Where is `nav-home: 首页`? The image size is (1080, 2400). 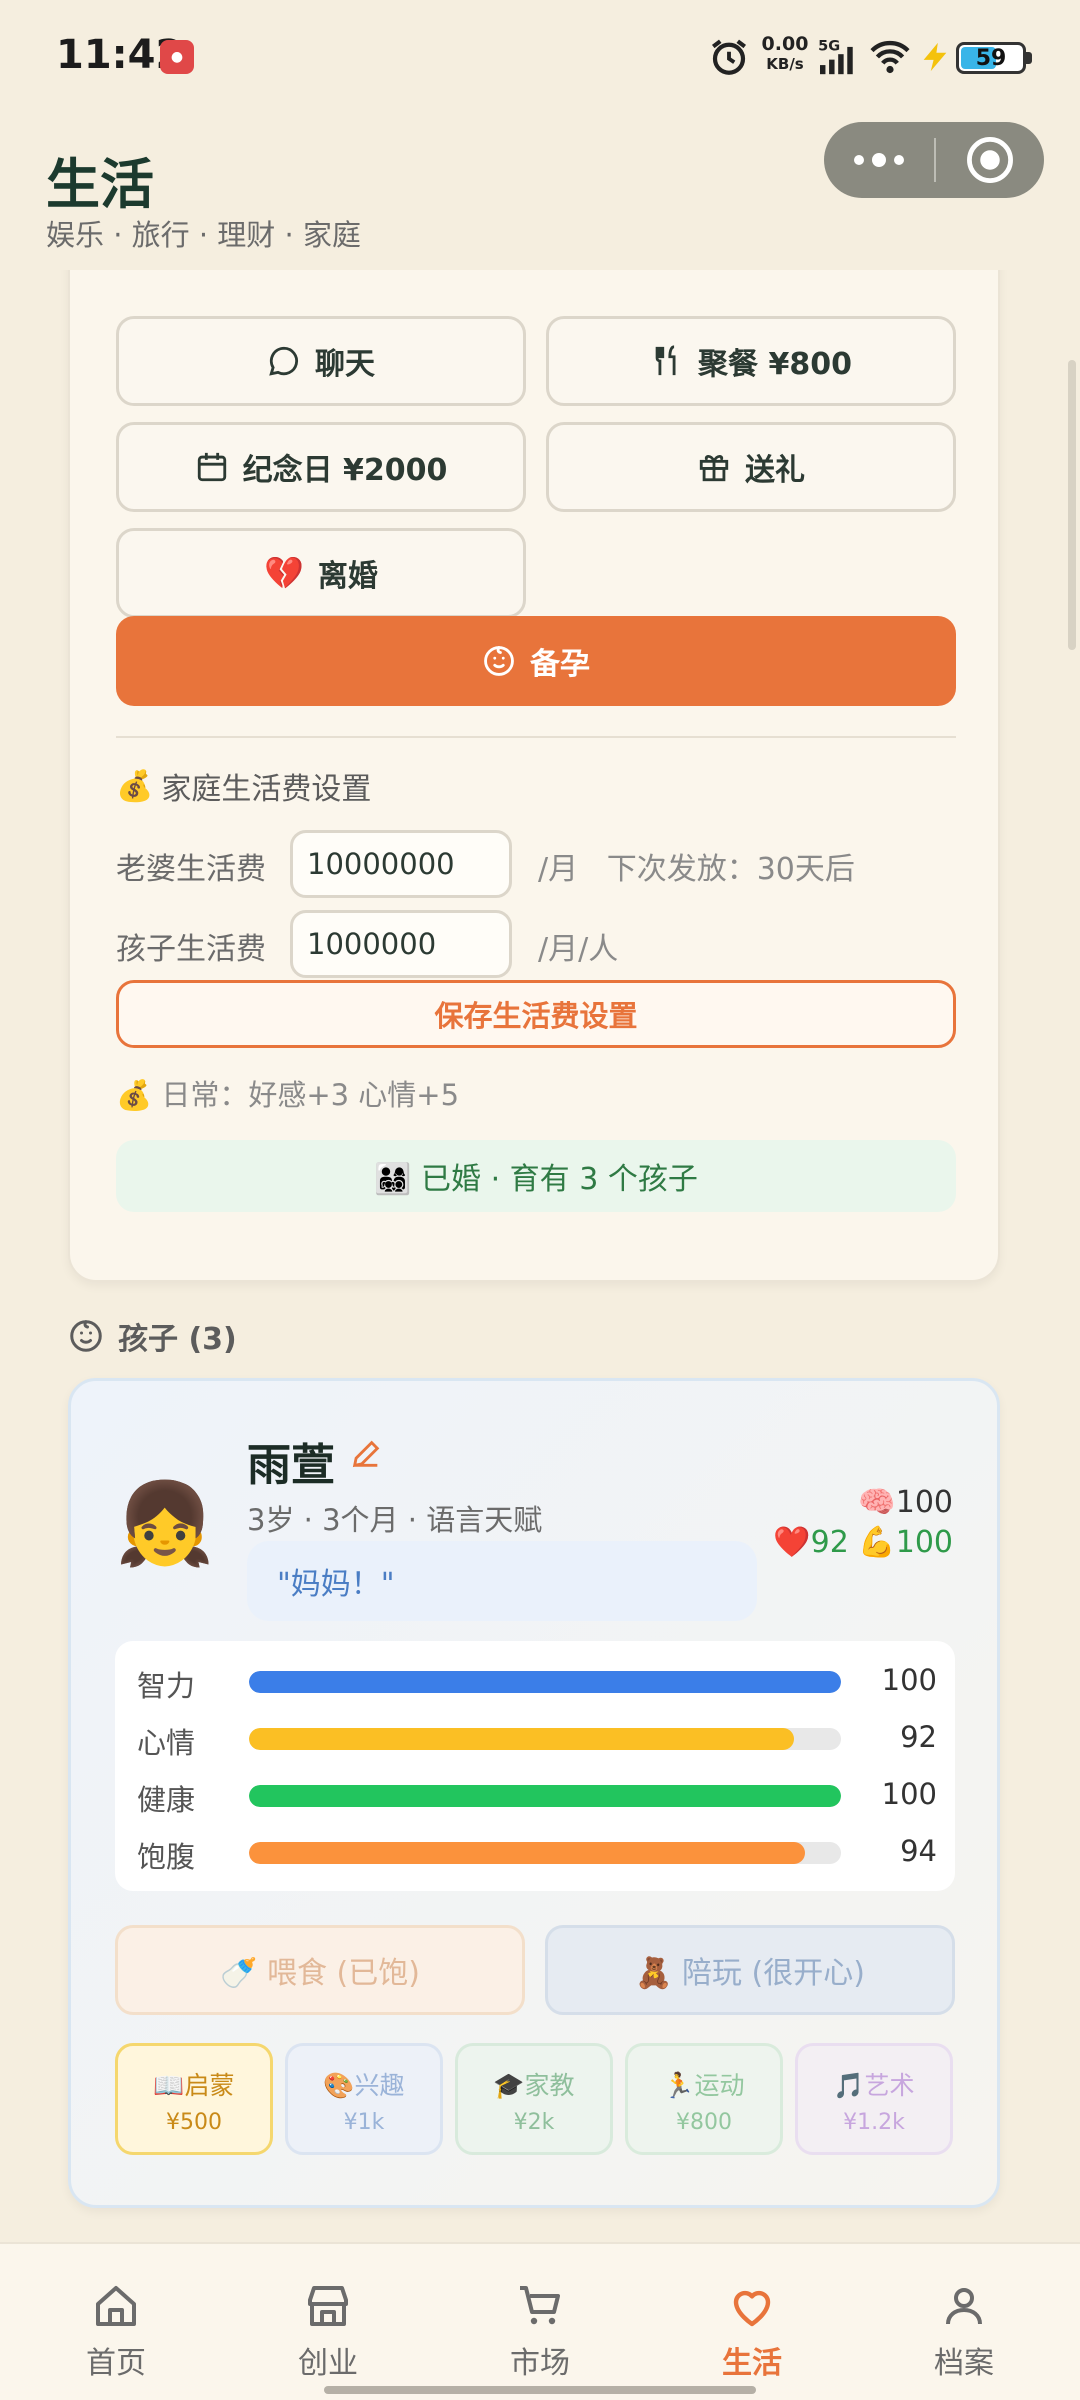
nav-home: 首页 is located at coordinates (116, 2322).